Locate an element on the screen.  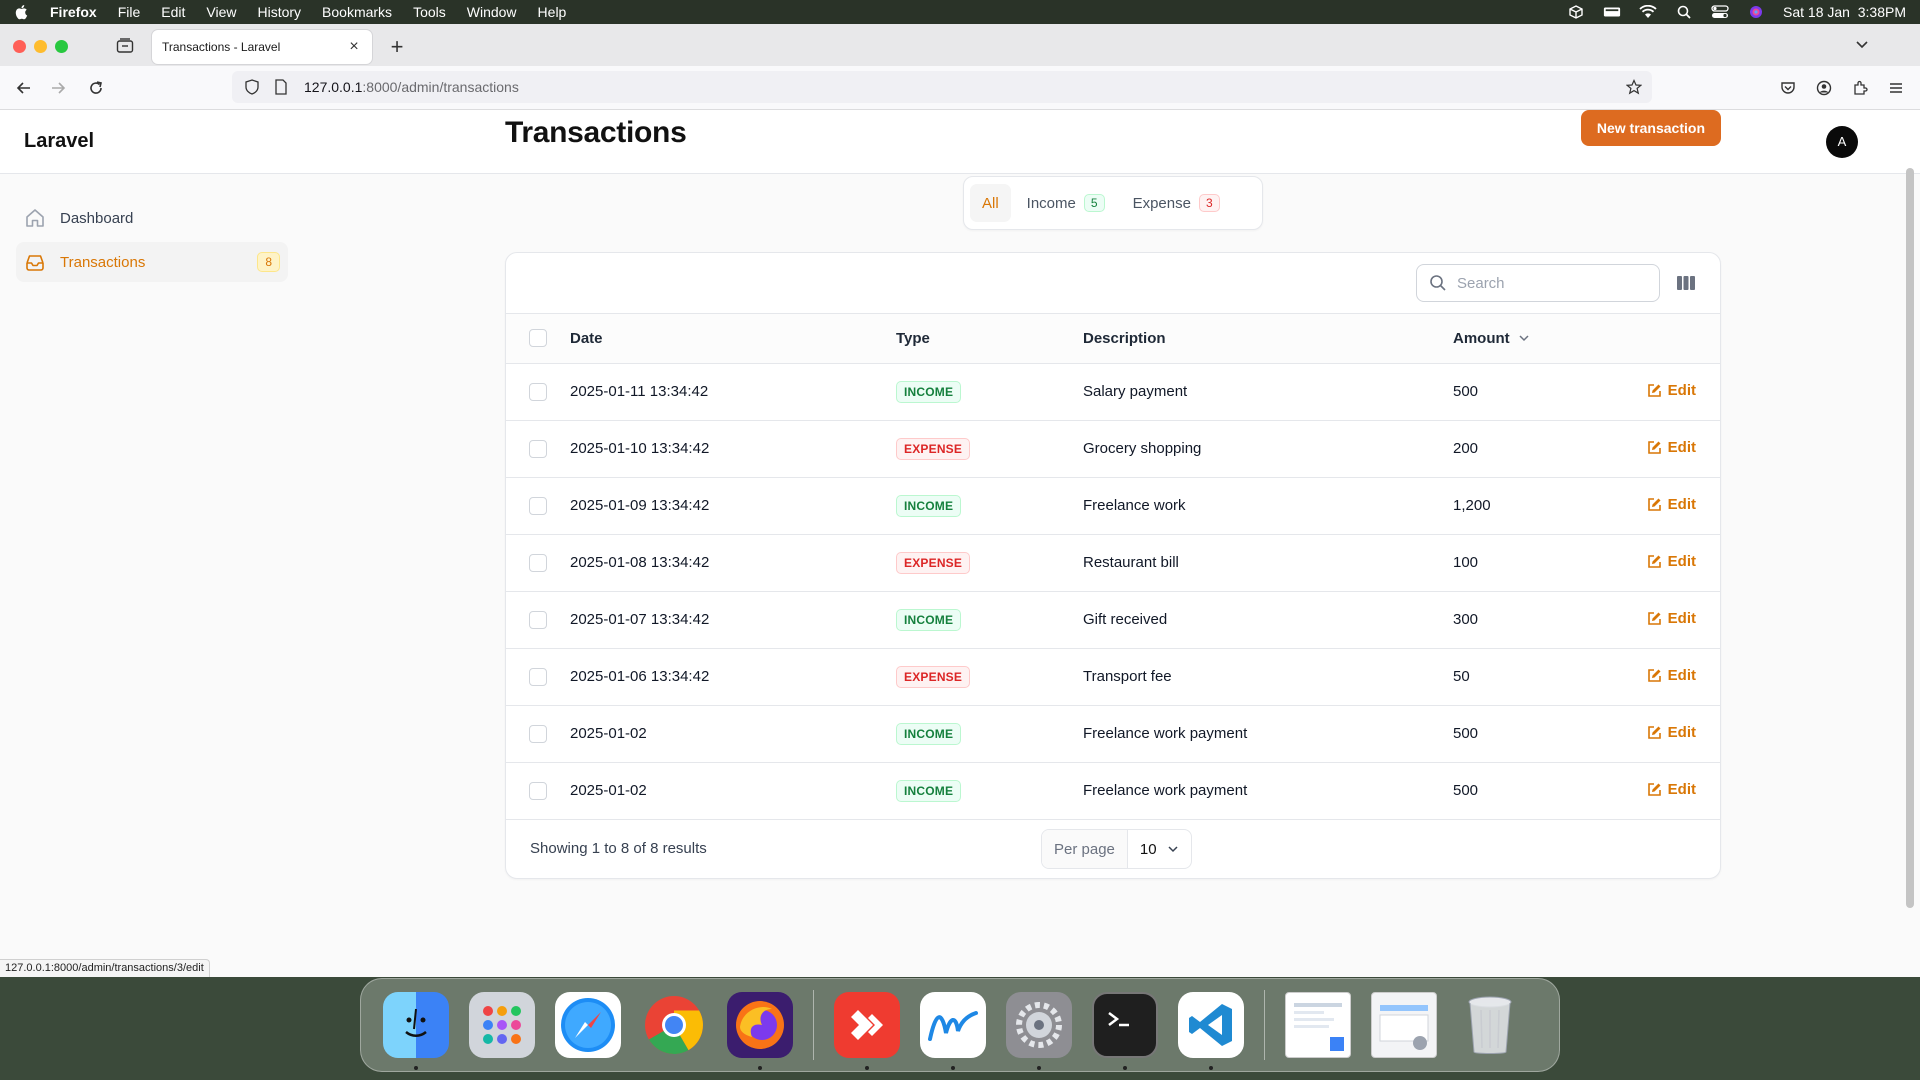
minimize-window-button is located at coordinates (40, 46).